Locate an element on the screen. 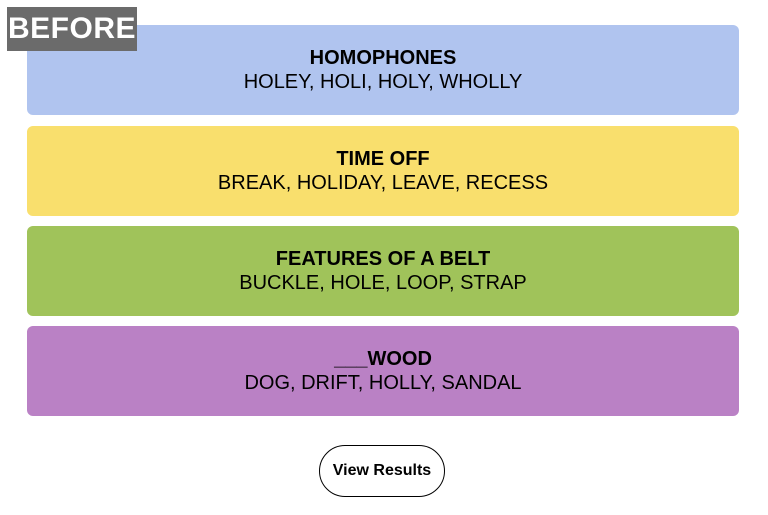 The width and height of the screenshot is (768, 515). group-words: HOLEY, HOLI, HOLY, WHOLLY is located at coordinates (383, 82).